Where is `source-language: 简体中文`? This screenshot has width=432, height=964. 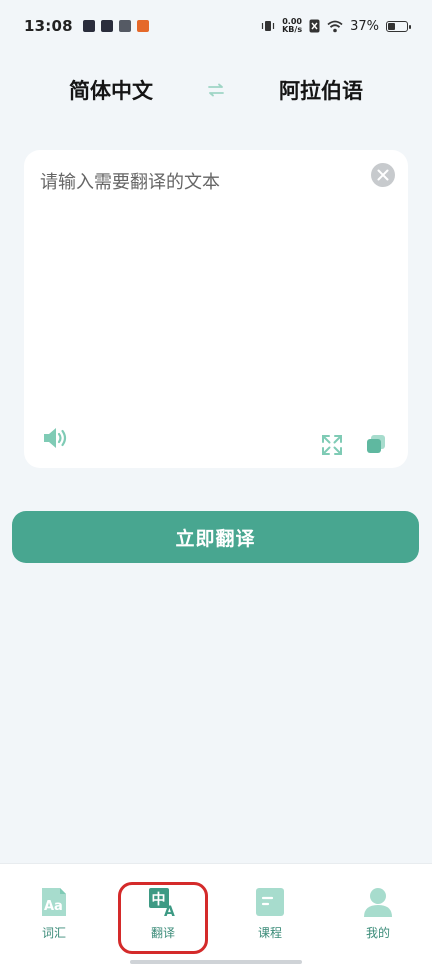
source-language: 简体中文 is located at coordinates (111, 90).